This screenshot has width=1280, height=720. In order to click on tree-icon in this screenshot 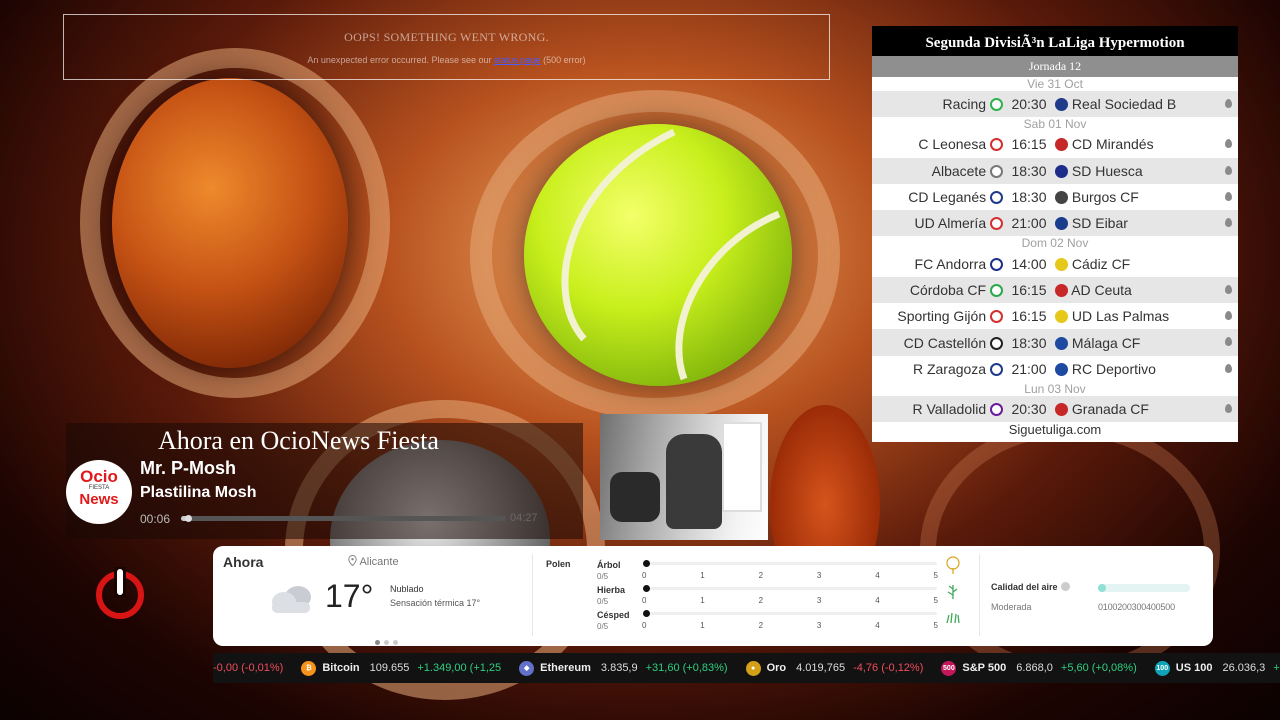, I will do `click(953, 565)`.